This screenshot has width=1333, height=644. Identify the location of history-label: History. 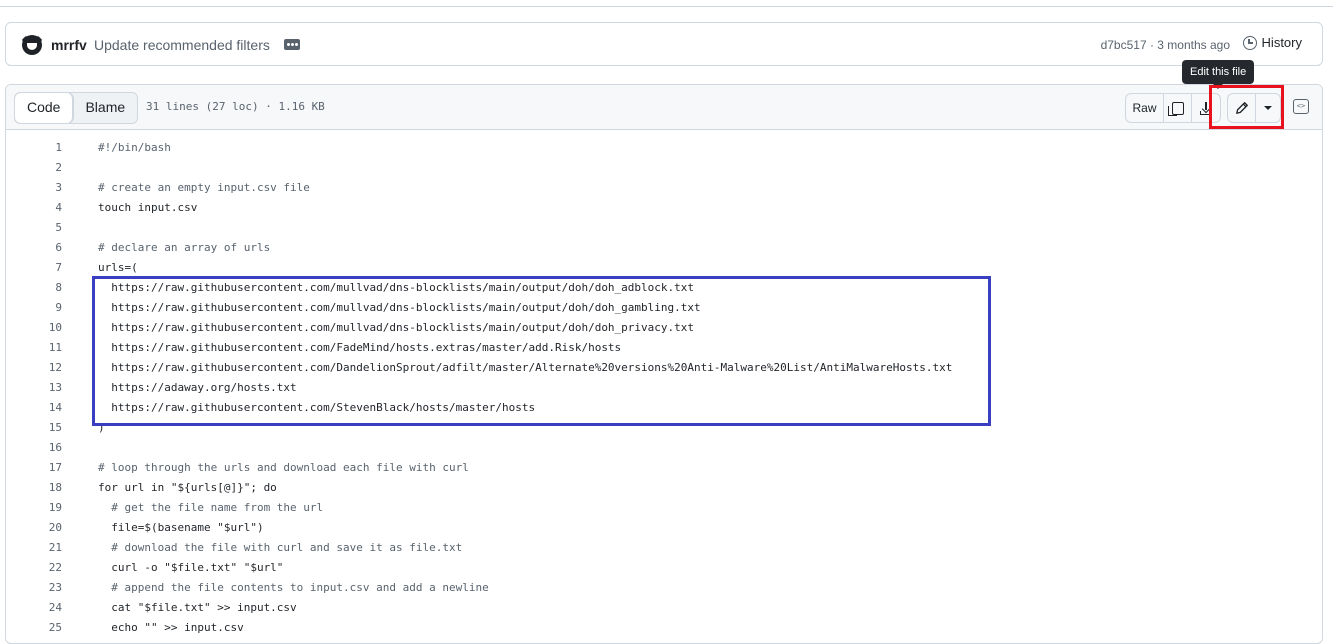
(1281, 42).